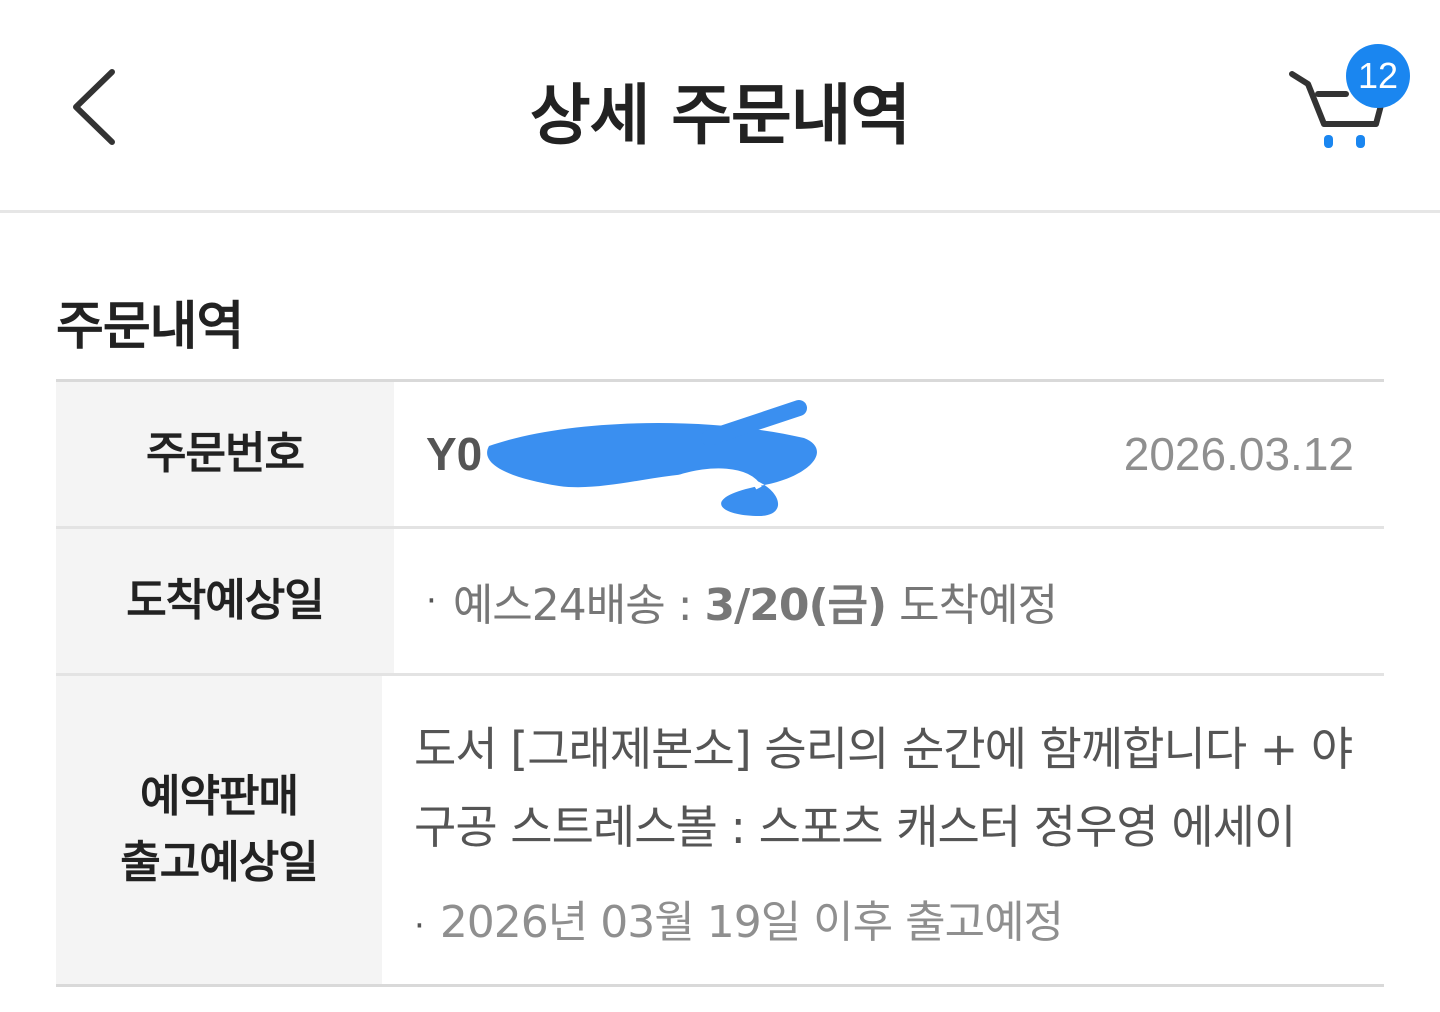 The image size is (1440, 1012). Describe the element at coordinates (225, 454) in the screenshot. I see `order-number-label: 주문번호` at that location.